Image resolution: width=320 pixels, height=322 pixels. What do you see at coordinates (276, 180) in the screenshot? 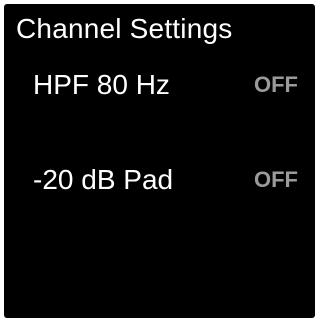
I see `pad-toggle: OFF` at bounding box center [276, 180].